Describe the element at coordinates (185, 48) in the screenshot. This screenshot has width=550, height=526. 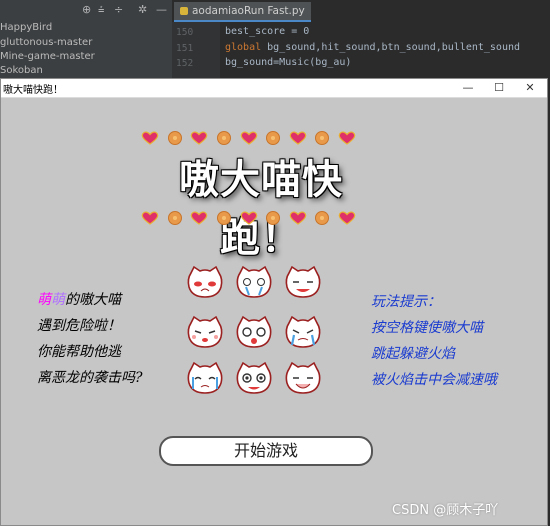
I see `line-number: 151` at that location.